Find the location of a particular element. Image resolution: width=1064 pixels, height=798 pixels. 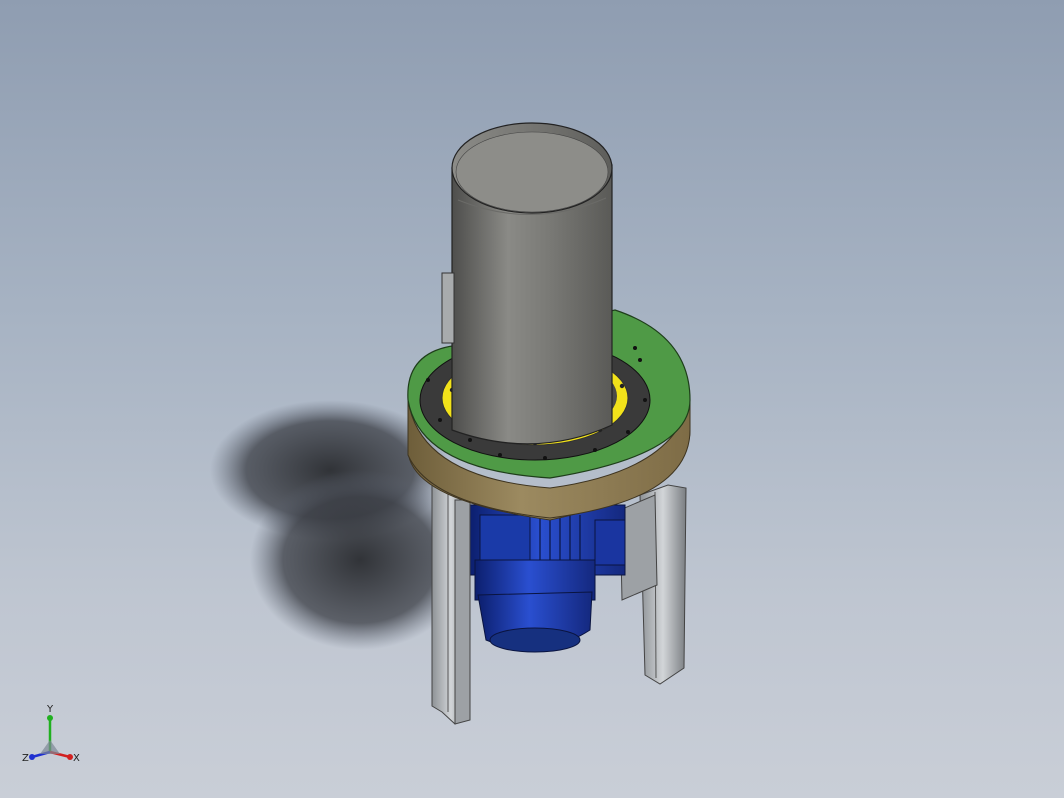

orientation-triad: Y X Z is located at coordinates (53, 735).